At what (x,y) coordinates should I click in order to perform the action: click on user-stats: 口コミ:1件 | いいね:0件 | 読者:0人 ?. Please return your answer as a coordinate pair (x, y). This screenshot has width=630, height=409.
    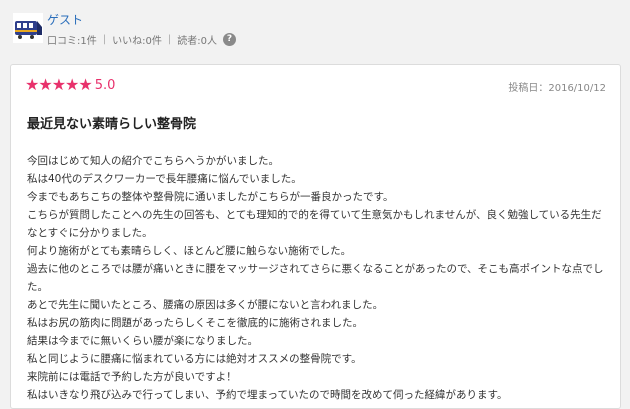
    Looking at the image, I should click on (141, 39).